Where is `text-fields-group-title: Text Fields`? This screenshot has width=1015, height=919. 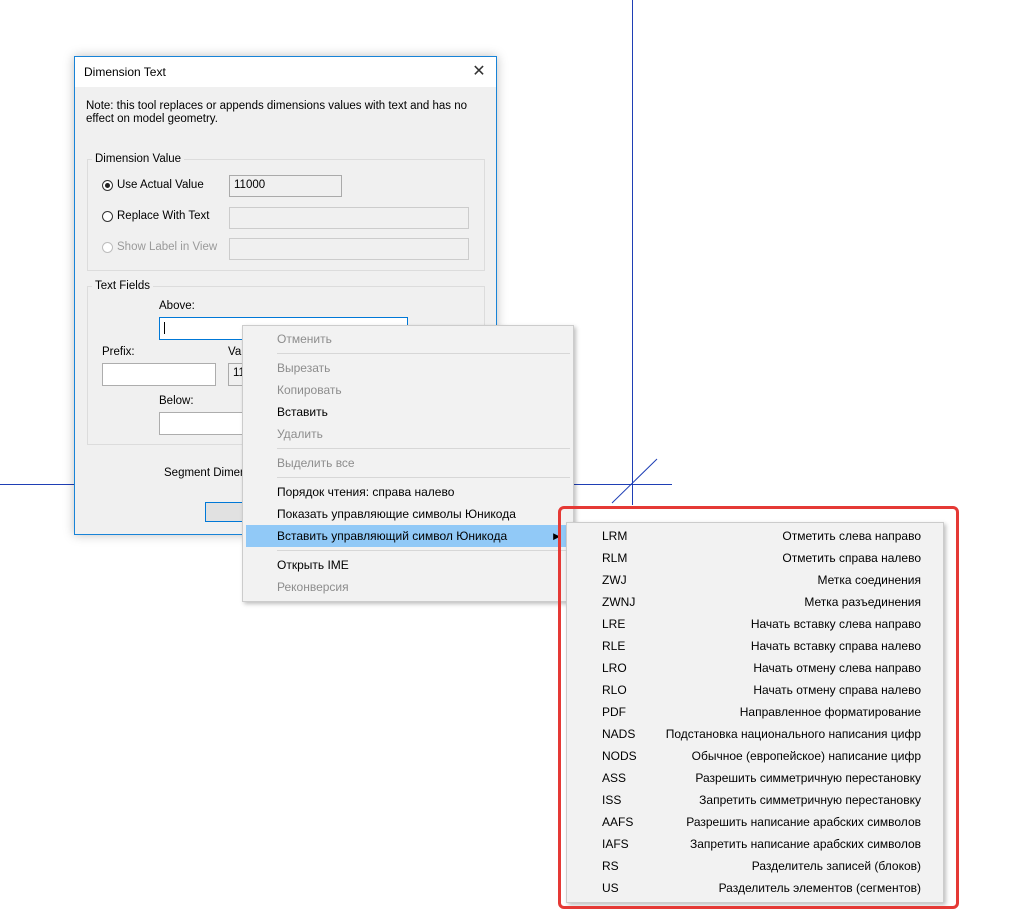
text-fields-group-title: Text Fields is located at coordinates (122, 286).